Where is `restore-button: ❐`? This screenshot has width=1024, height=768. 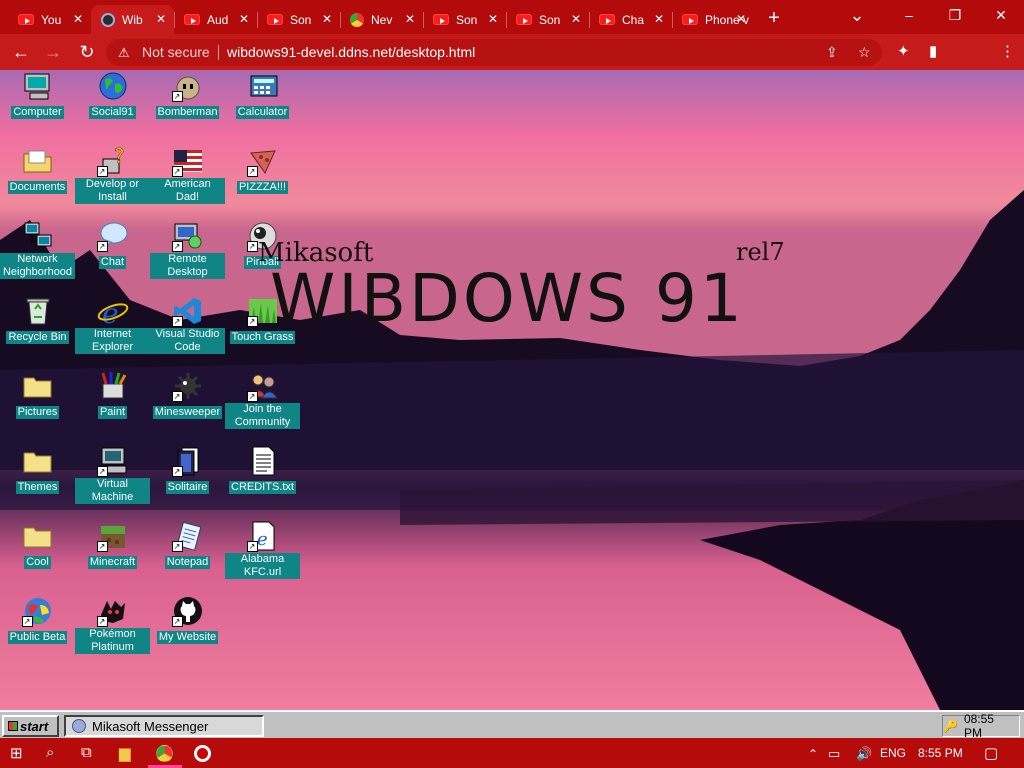
restore-button: ❐ is located at coordinates (955, 15).